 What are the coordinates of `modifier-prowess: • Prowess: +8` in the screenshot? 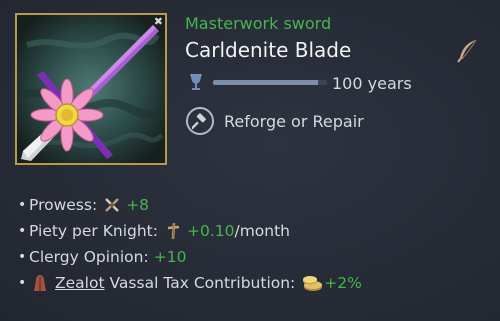 It's located at (190, 205).